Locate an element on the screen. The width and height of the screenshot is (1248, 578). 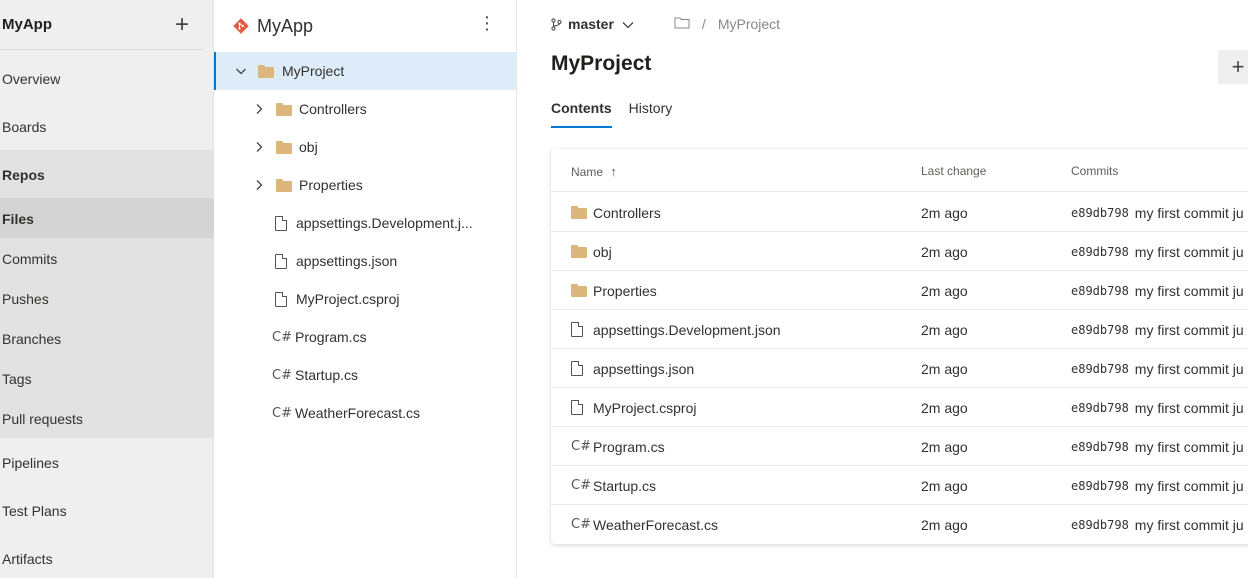
sort-ascending-icon: ↑ is located at coordinates (613, 171).